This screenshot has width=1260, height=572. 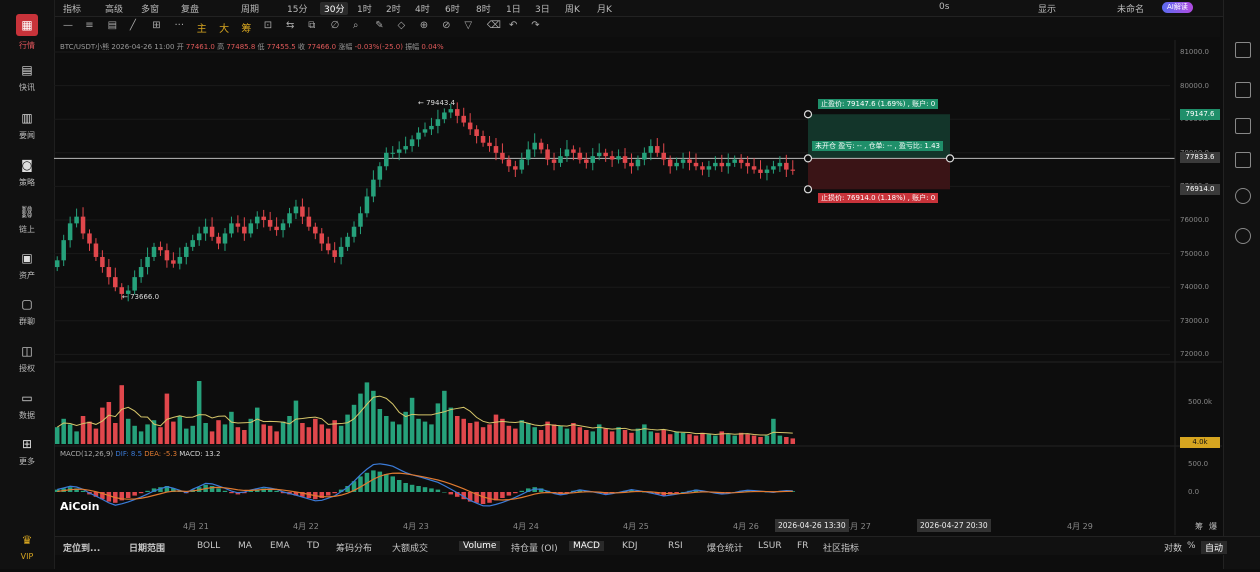 I want to click on x-right-burst: 爆, so click(x=1213, y=526).